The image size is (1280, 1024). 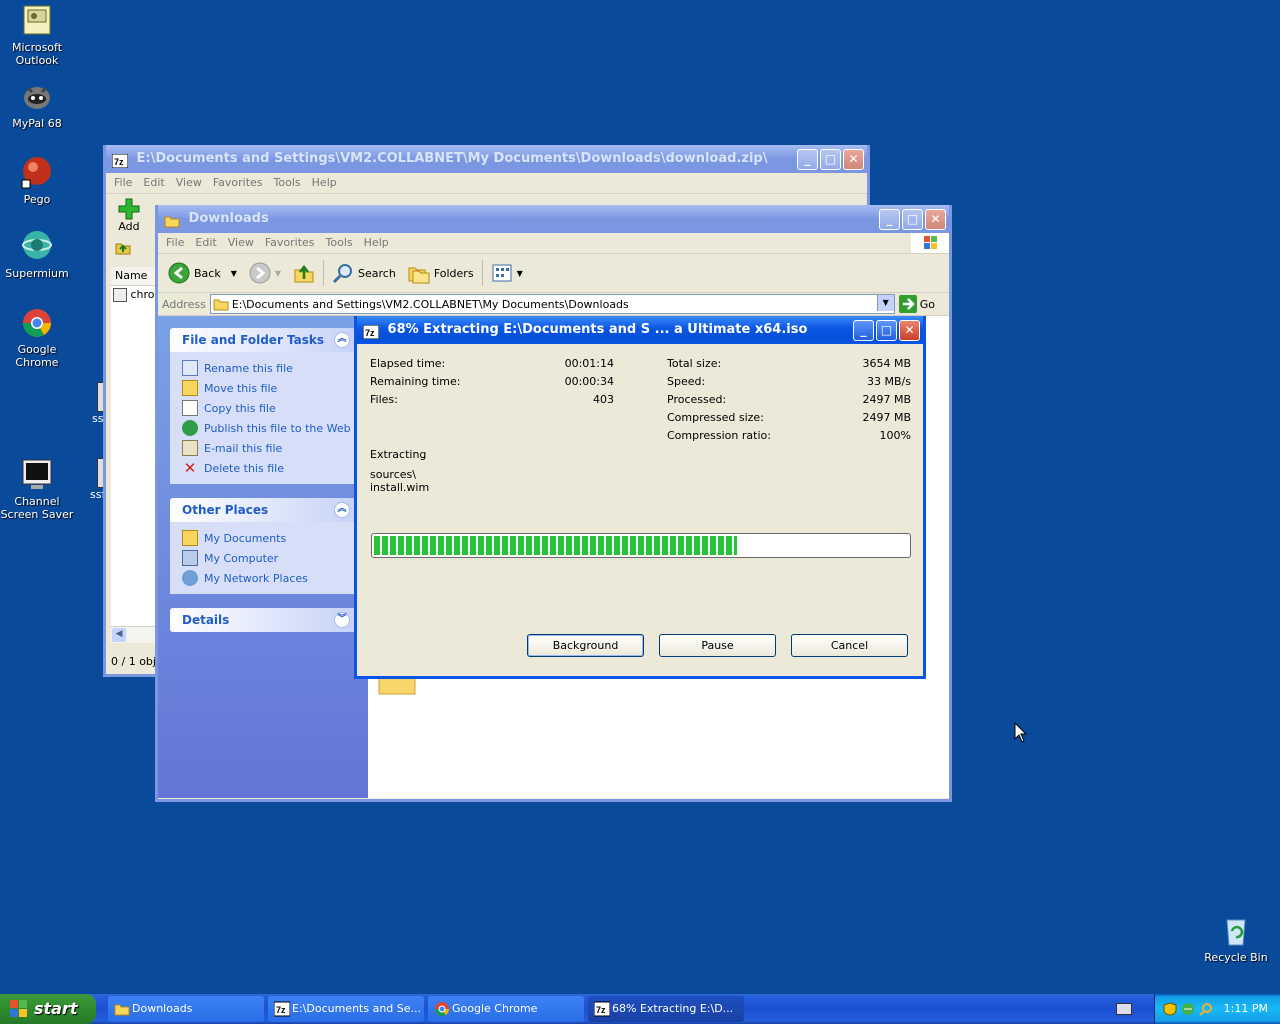 What do you see at coordinates (304, 273) in the screenshot?
I see `up-button` at bounding box center [304, 273].